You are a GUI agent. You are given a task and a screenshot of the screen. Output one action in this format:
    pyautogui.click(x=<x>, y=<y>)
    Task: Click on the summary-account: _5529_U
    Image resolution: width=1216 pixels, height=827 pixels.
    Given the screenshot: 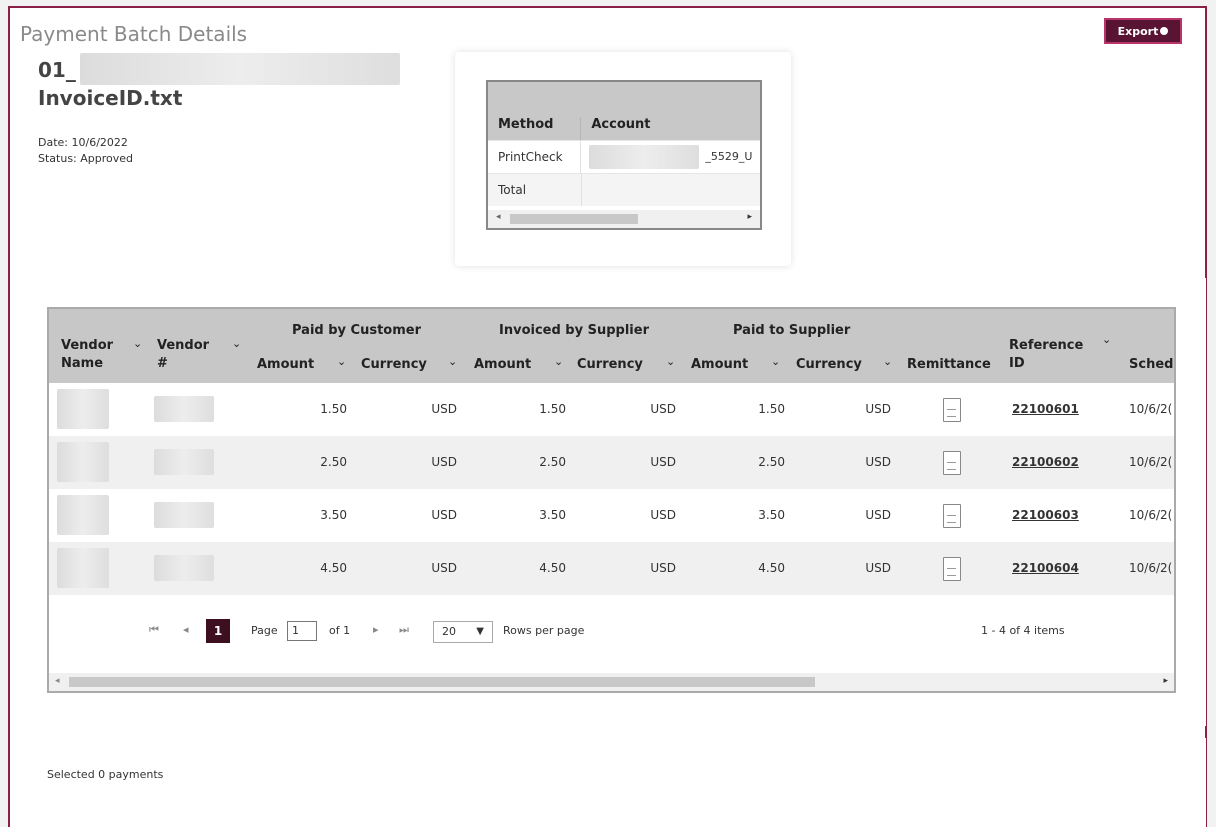 What is the action you would take?
    pyautogui.click(x=670, y=157)
    